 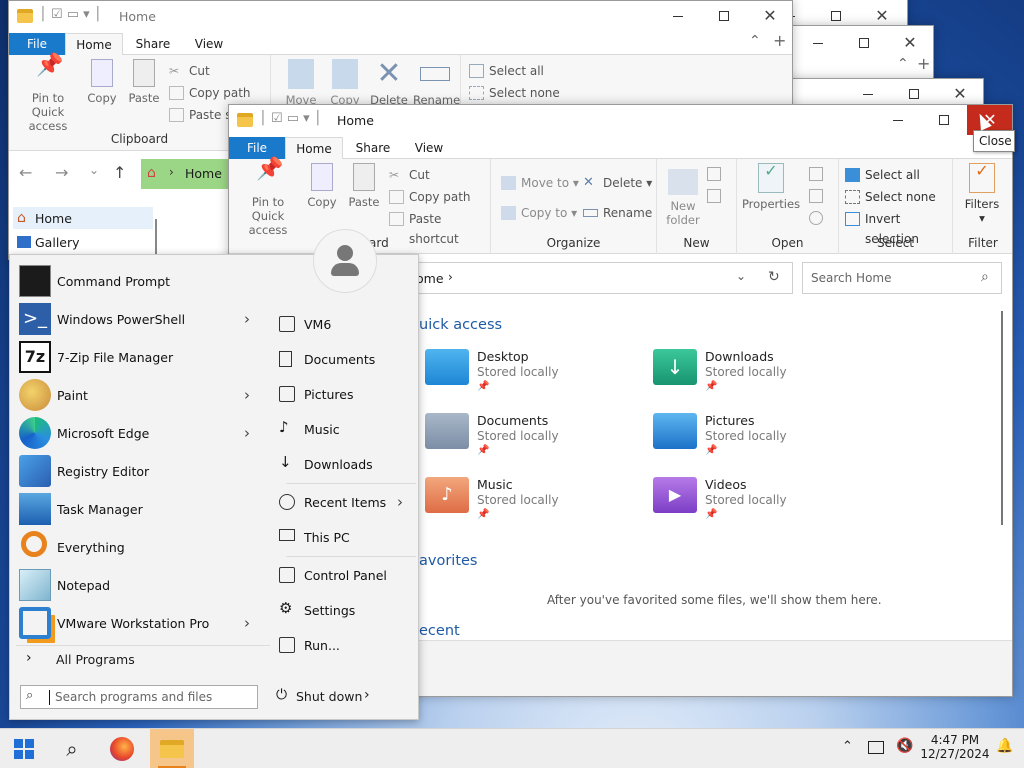 I want to click on copy-button: Copy, so click(x=322, y=186).